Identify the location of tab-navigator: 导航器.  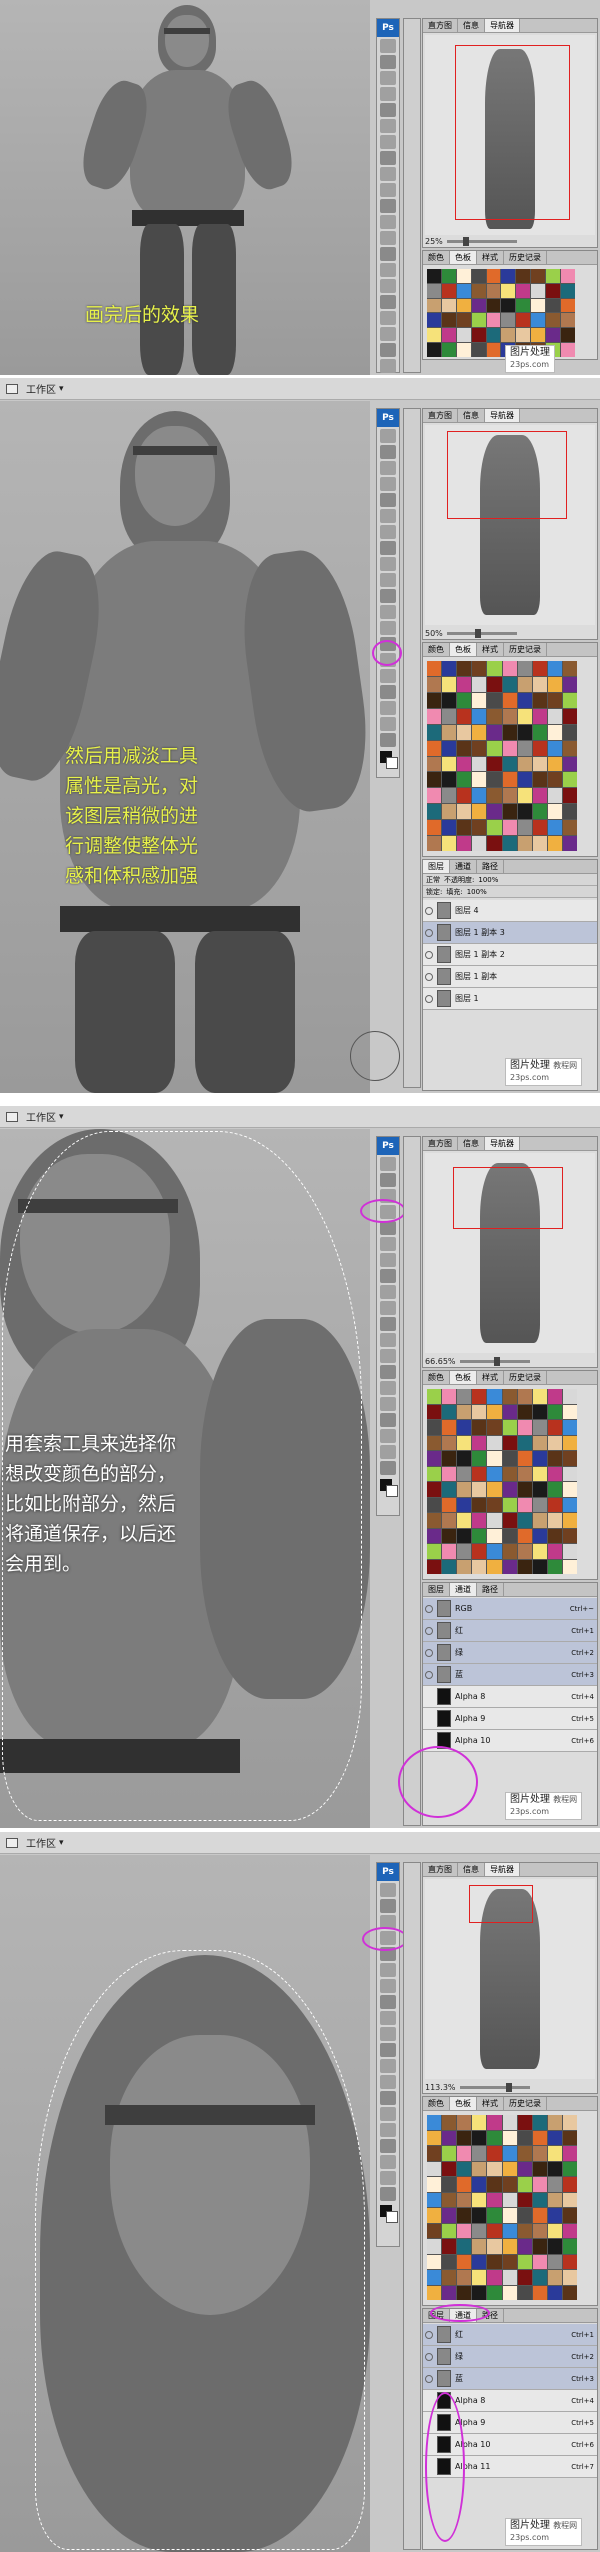
(502, 415).